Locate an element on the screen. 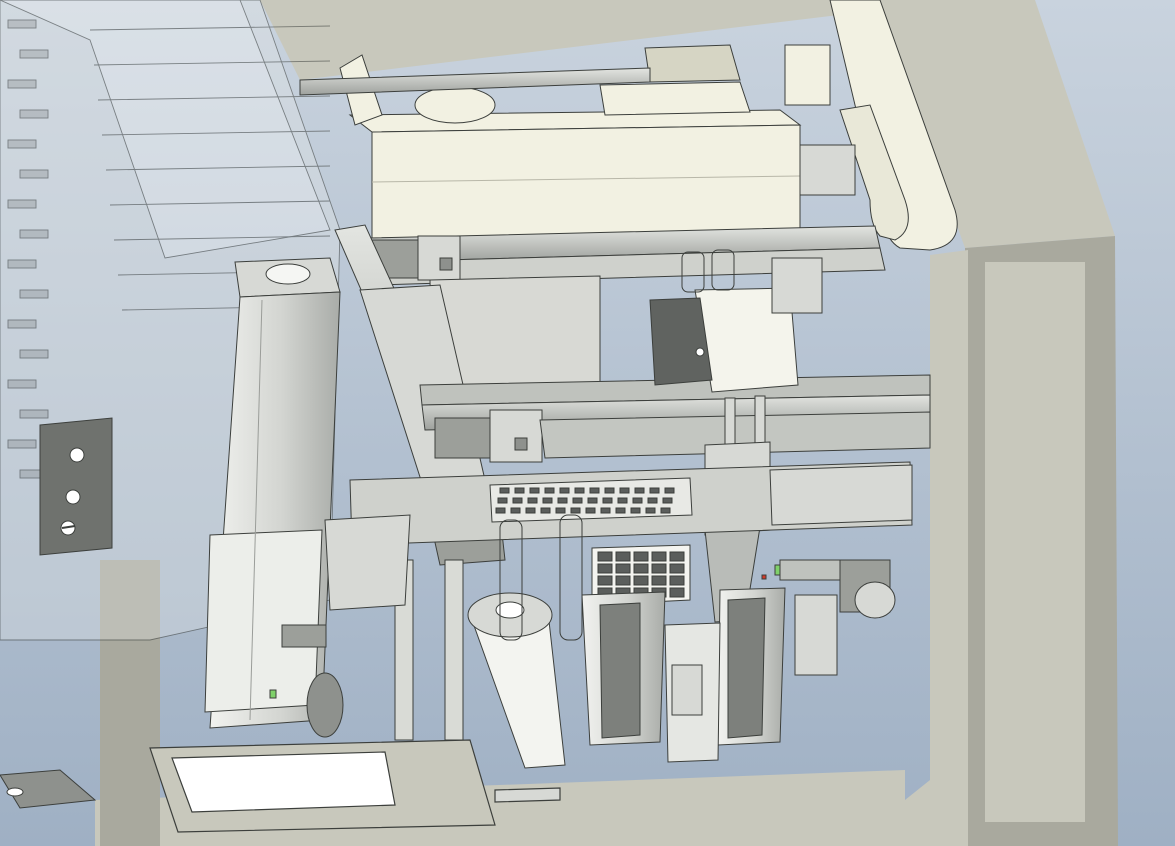 The height and width of the screenshot is (846, 1175). window-right-bar is located at coordinates (527, 795).